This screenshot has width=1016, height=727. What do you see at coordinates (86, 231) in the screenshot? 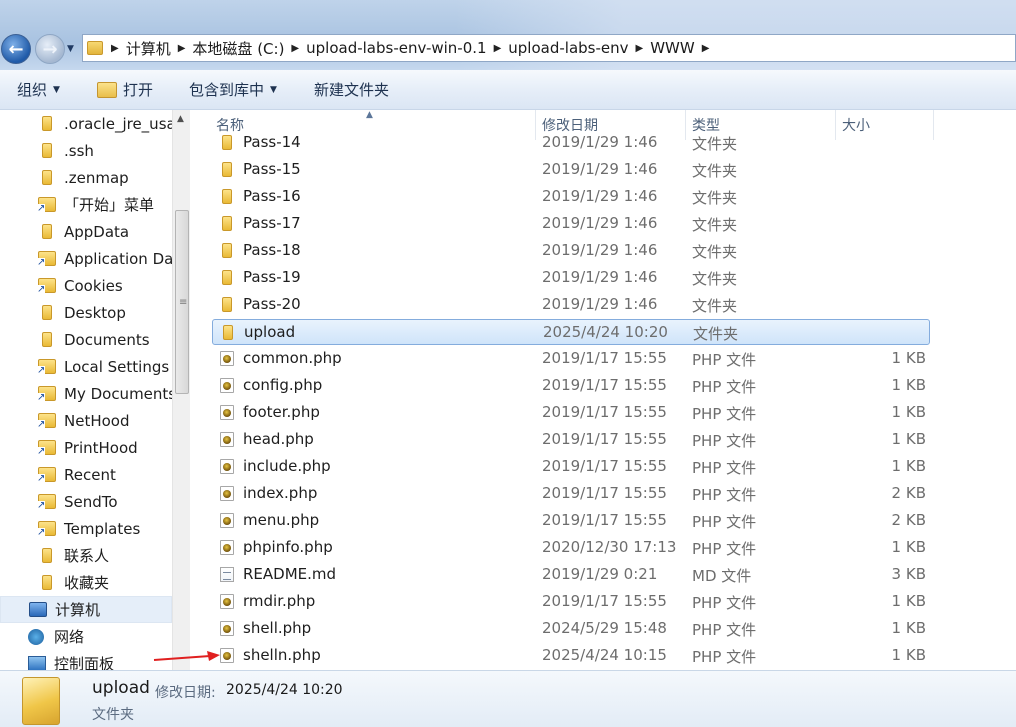
I see `nav-item: AppData` at bounding box center [86, 231].